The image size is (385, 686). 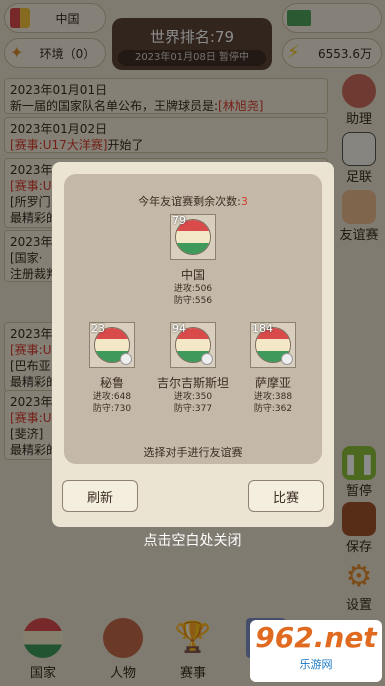 I want to click on opponent-card: 94 吉尔吉斯斯坦 进攻:350 防守:377, so click(x=193, y=368).